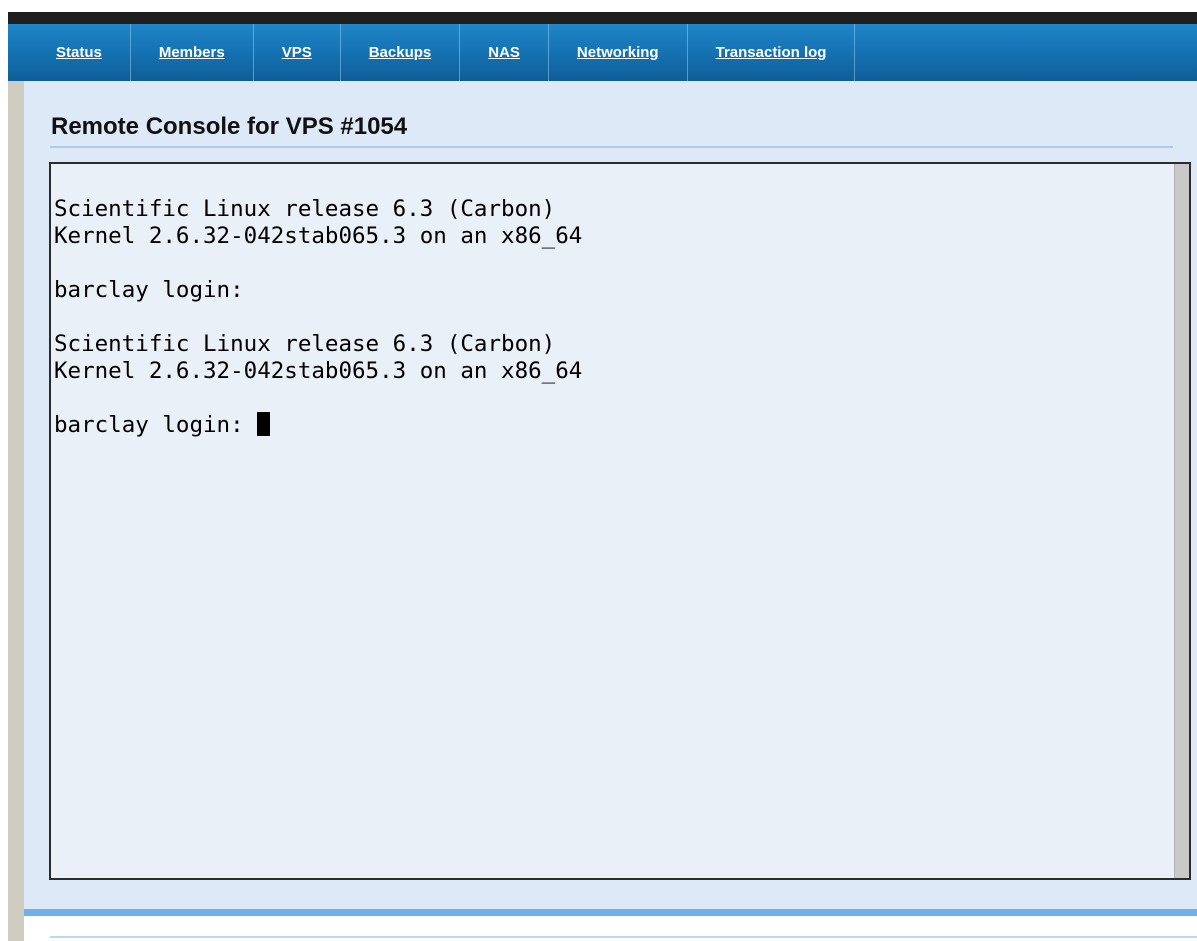 This screenshot has height=941, width=1197. What do you see at coordinates (610, 912) in the screenshot?
I see `footer-accent-bar` at bounding box center [610, 912].